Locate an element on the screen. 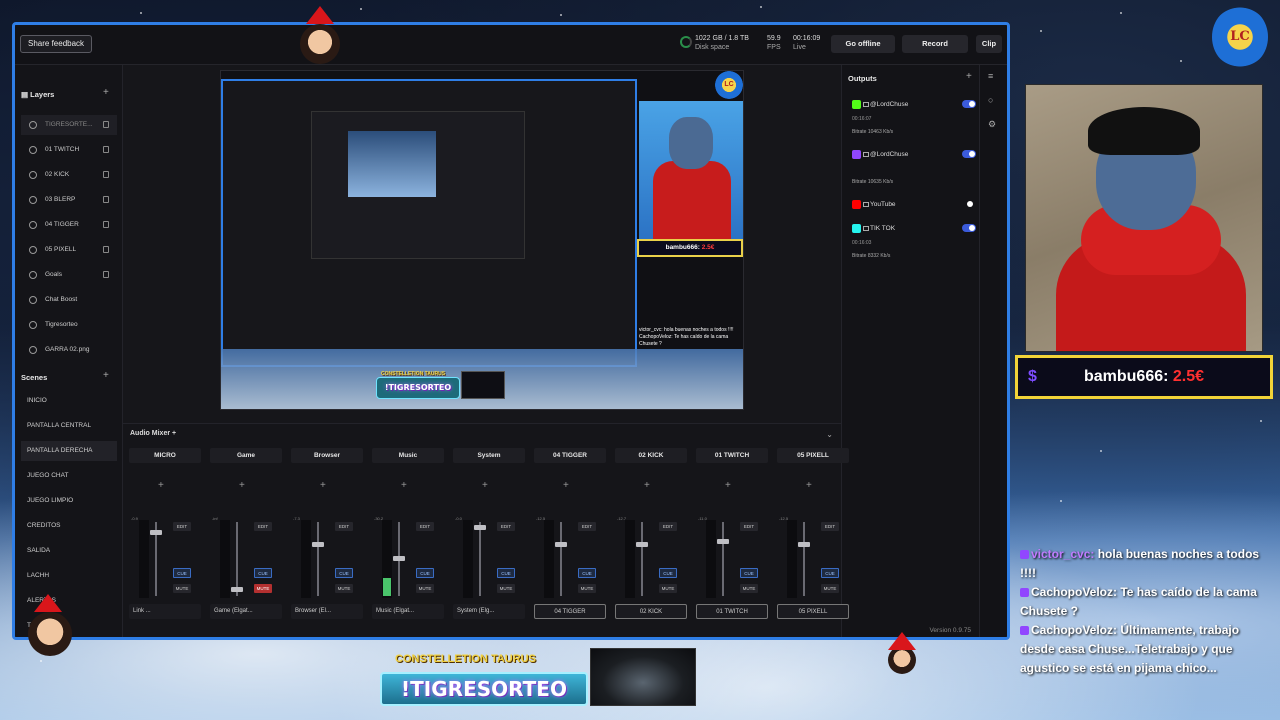 This screenshot has height=720, width=1280. scene-item: PANTALLA CENTRAL is located at coordinates (69, 426).